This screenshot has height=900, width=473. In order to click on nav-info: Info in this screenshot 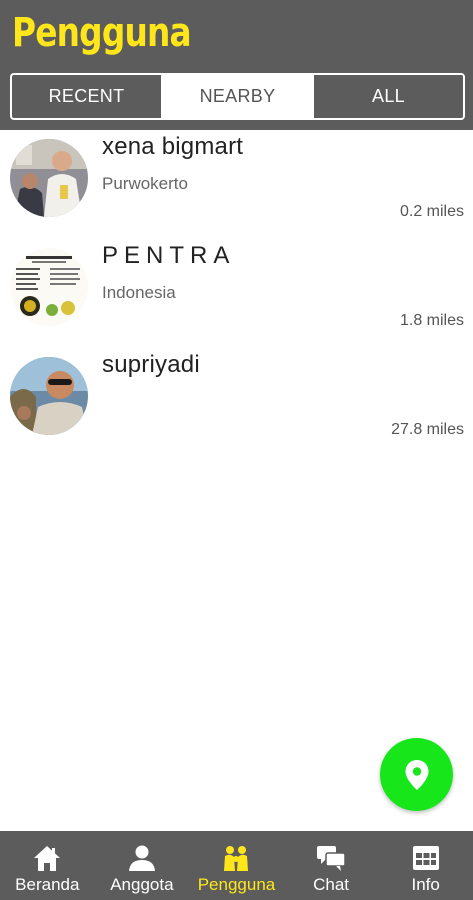, I will do `click(425, 865)`.